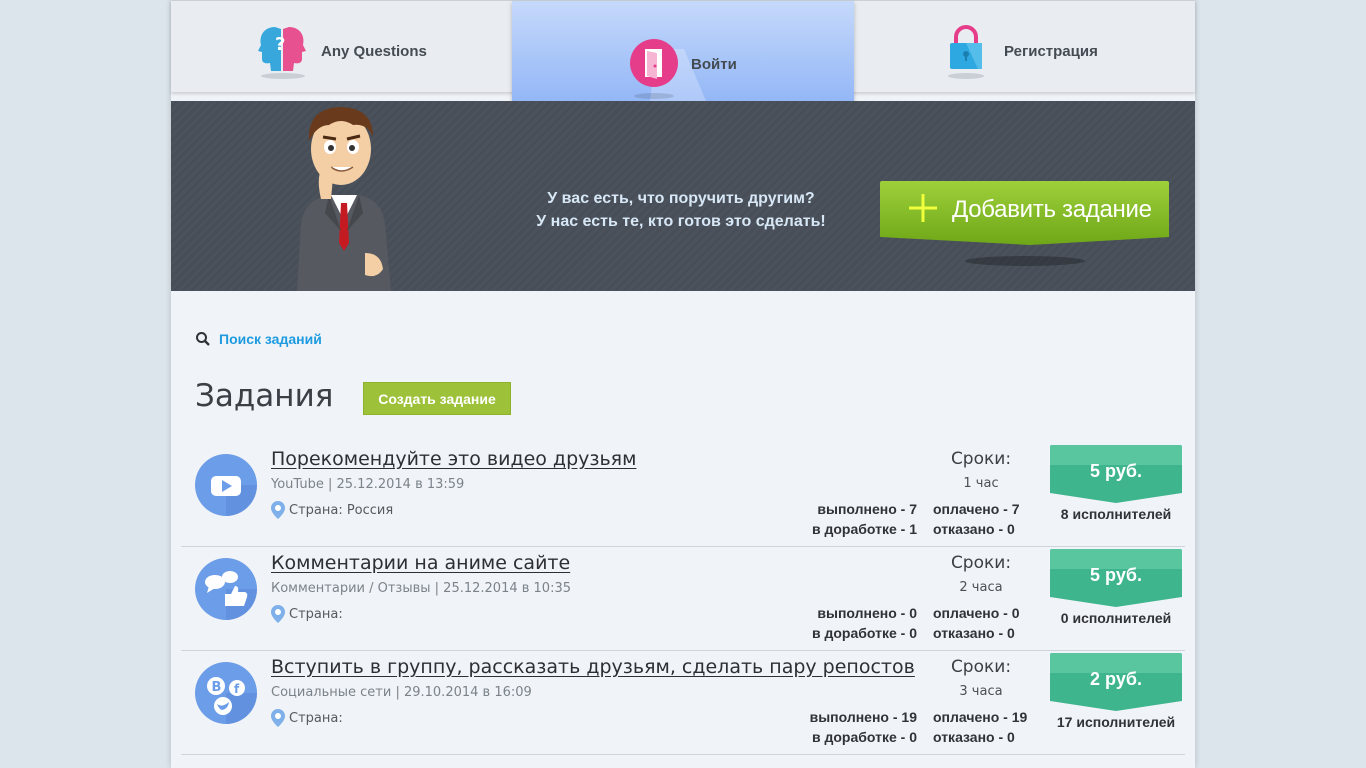 The height and width of the screenshot is (768, 1366). I want to click on stat-done: выполнено - 7, so click(867, 509).